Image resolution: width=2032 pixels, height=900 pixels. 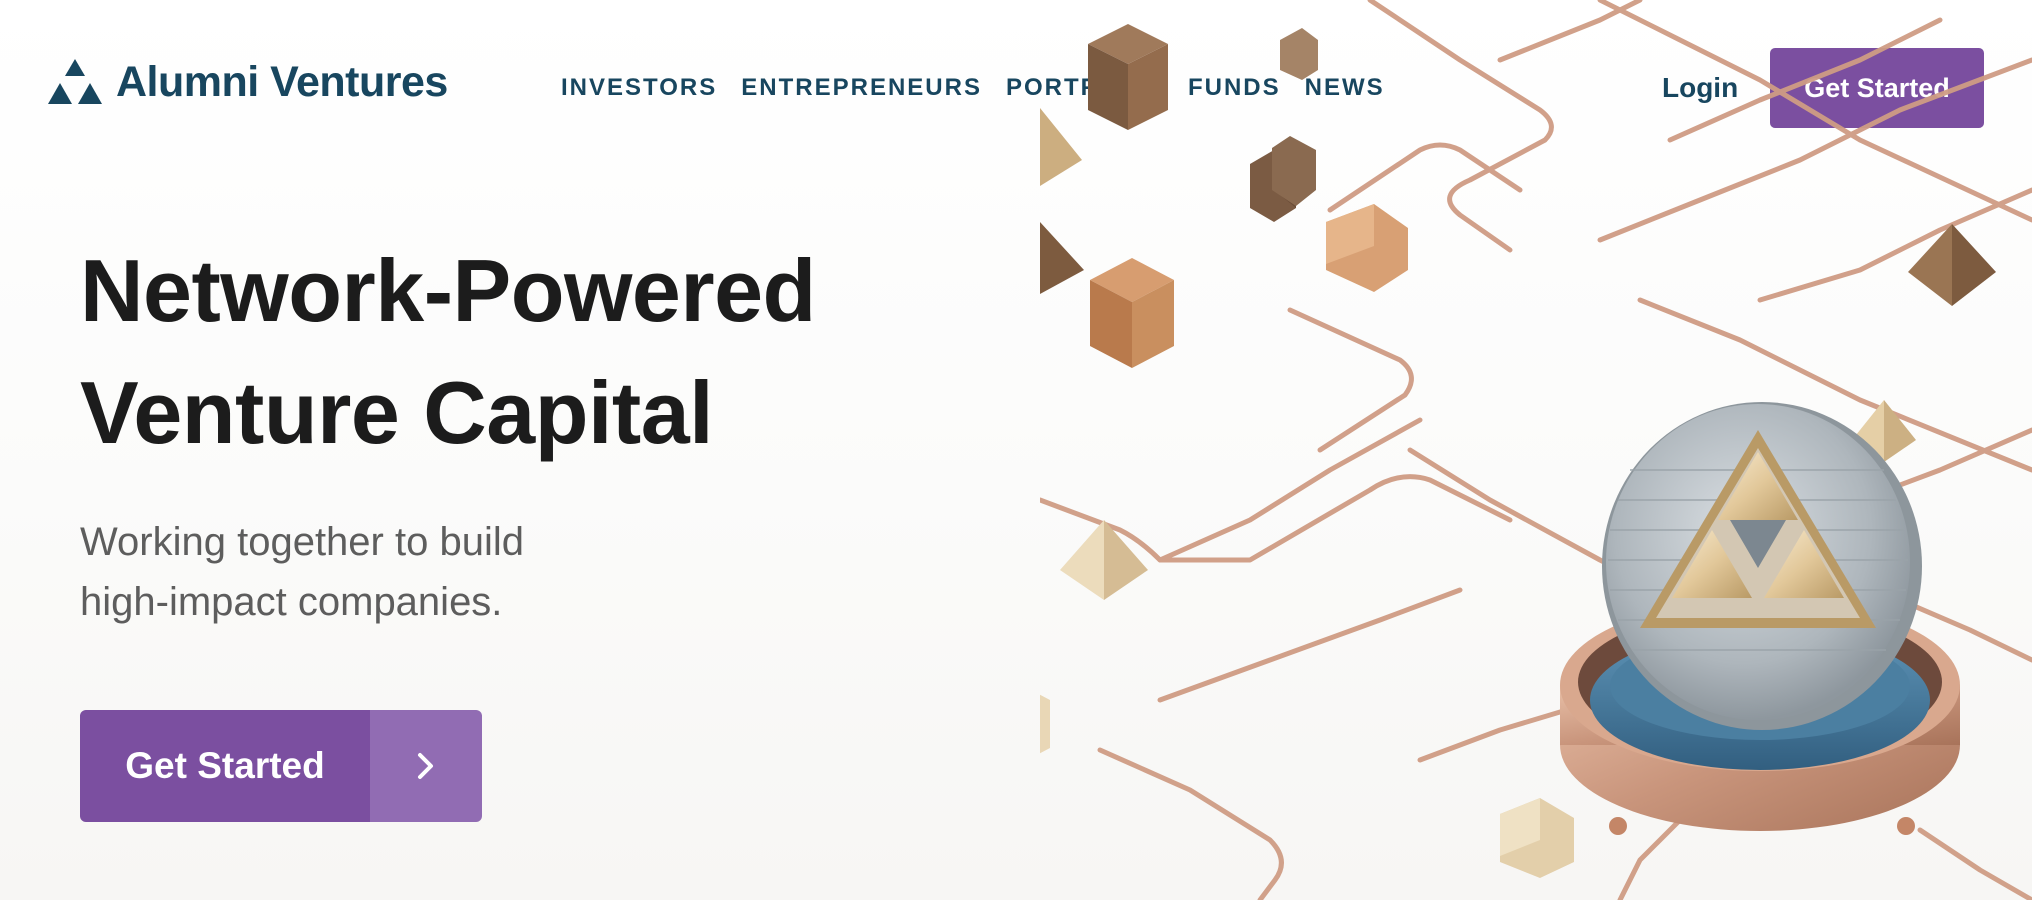 I want to click on triple-triangle-logo-icon, so click(x=75, y=81).